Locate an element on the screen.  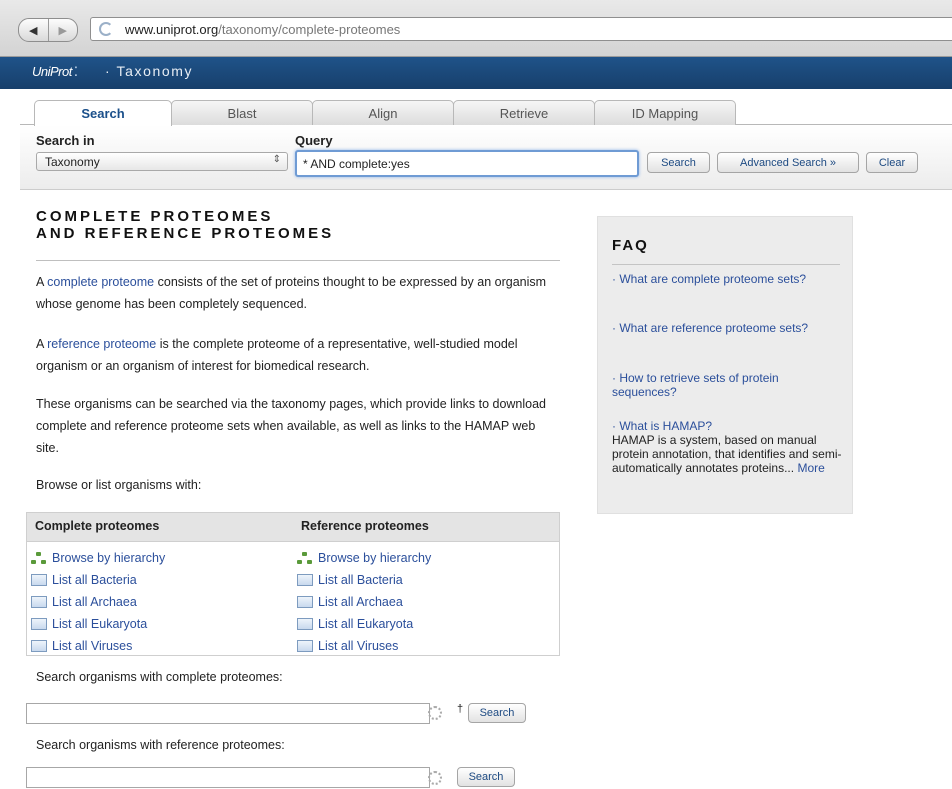
faq-reference-proteome-link: · What are reference proteome sets? is located at coordinates (727, 328).